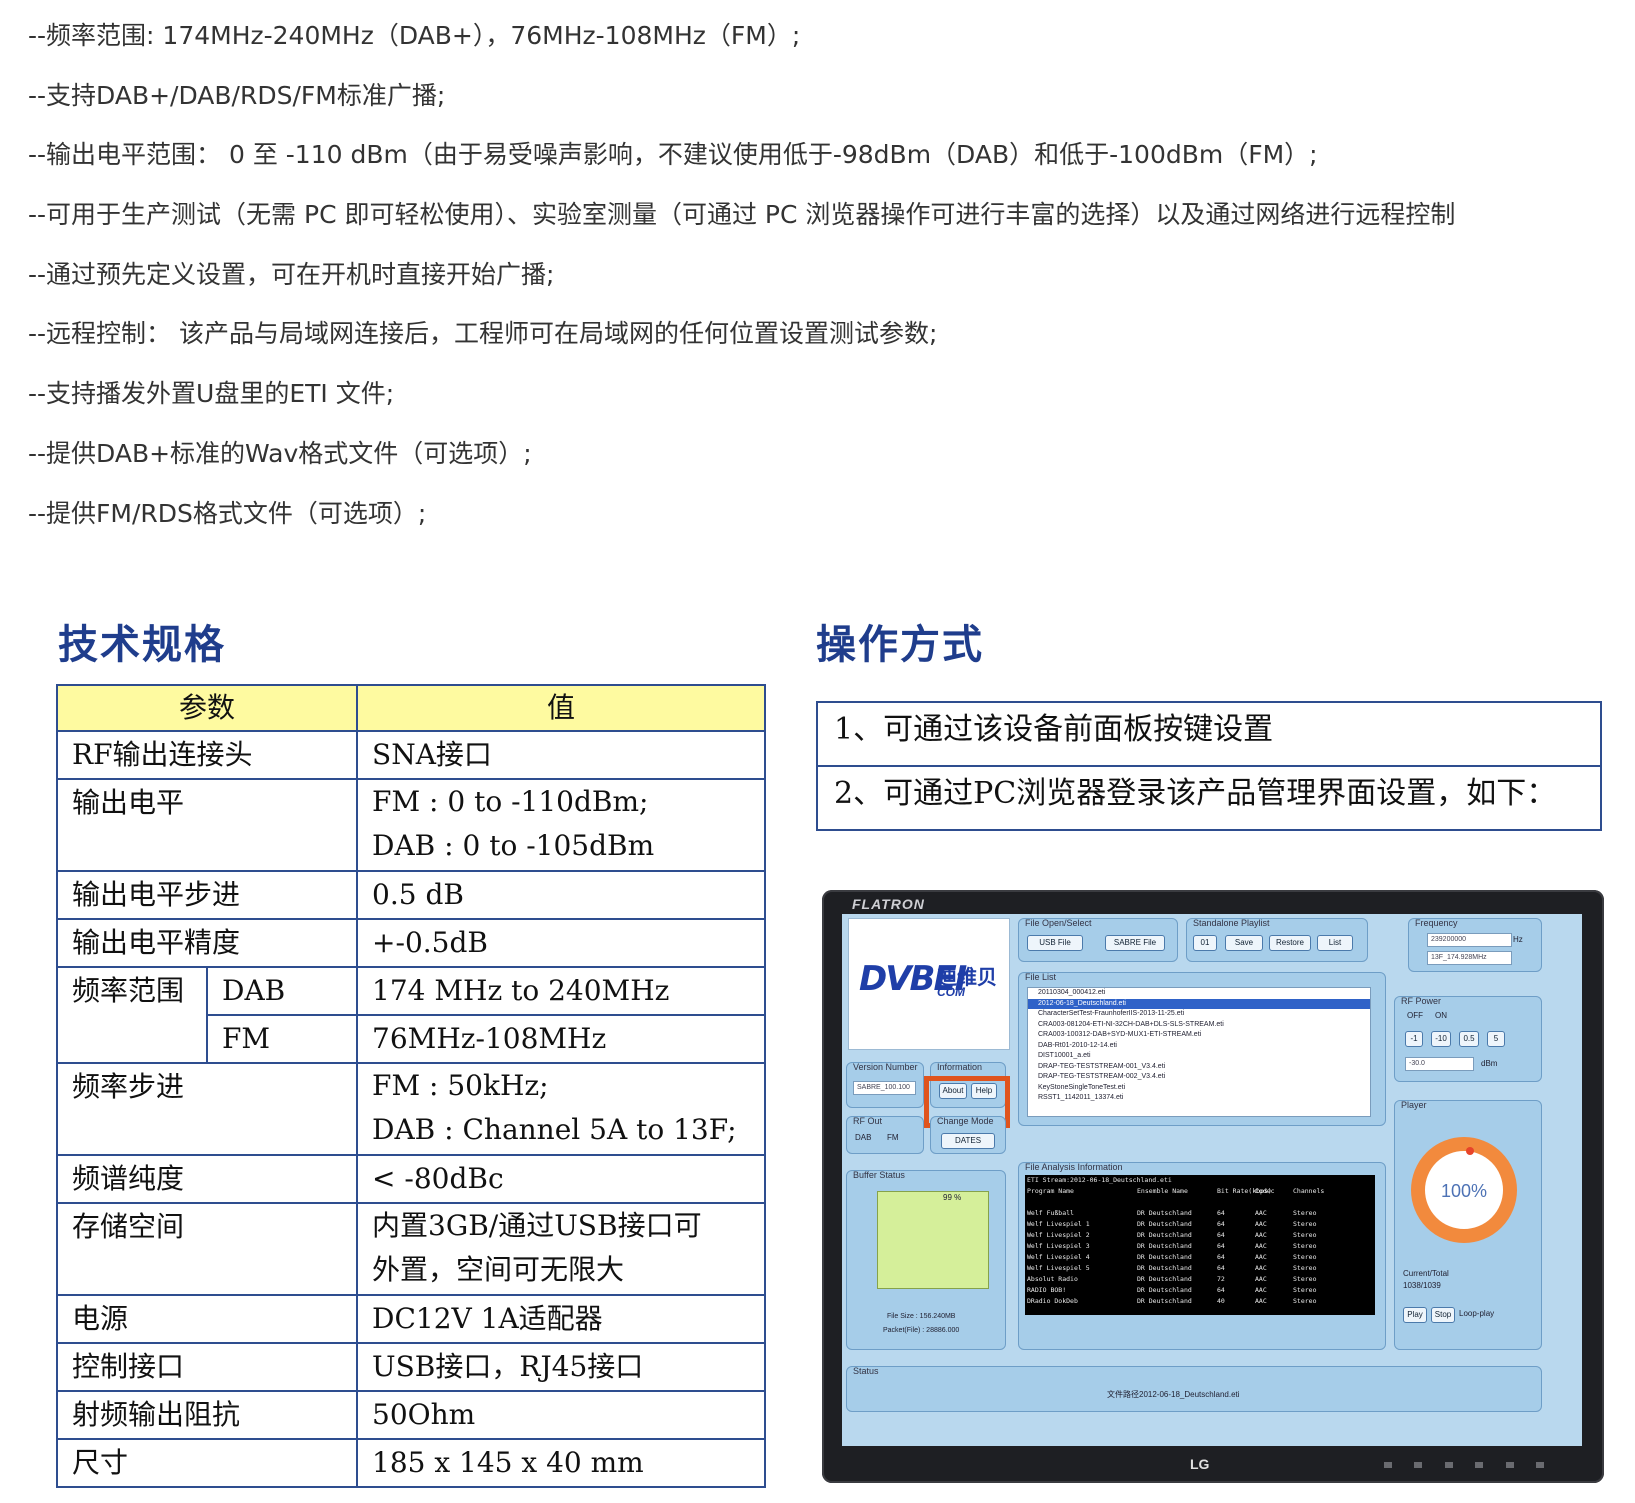  I want to click on rf-off-radio: OFF, so click(1415, 1015).